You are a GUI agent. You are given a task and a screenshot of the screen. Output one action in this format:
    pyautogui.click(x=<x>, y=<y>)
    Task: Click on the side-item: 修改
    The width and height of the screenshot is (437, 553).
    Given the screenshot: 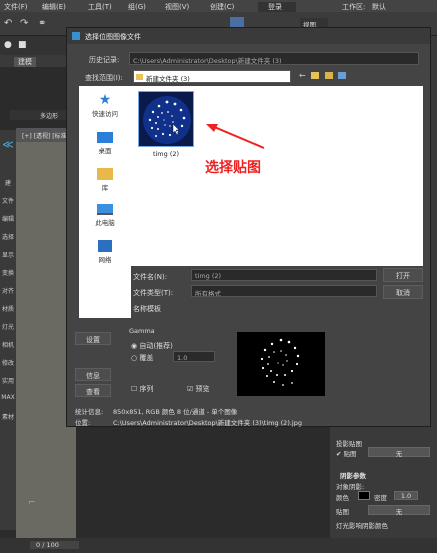 What is the action you would take?
    pyautogui.click(x=8, y=362)
    